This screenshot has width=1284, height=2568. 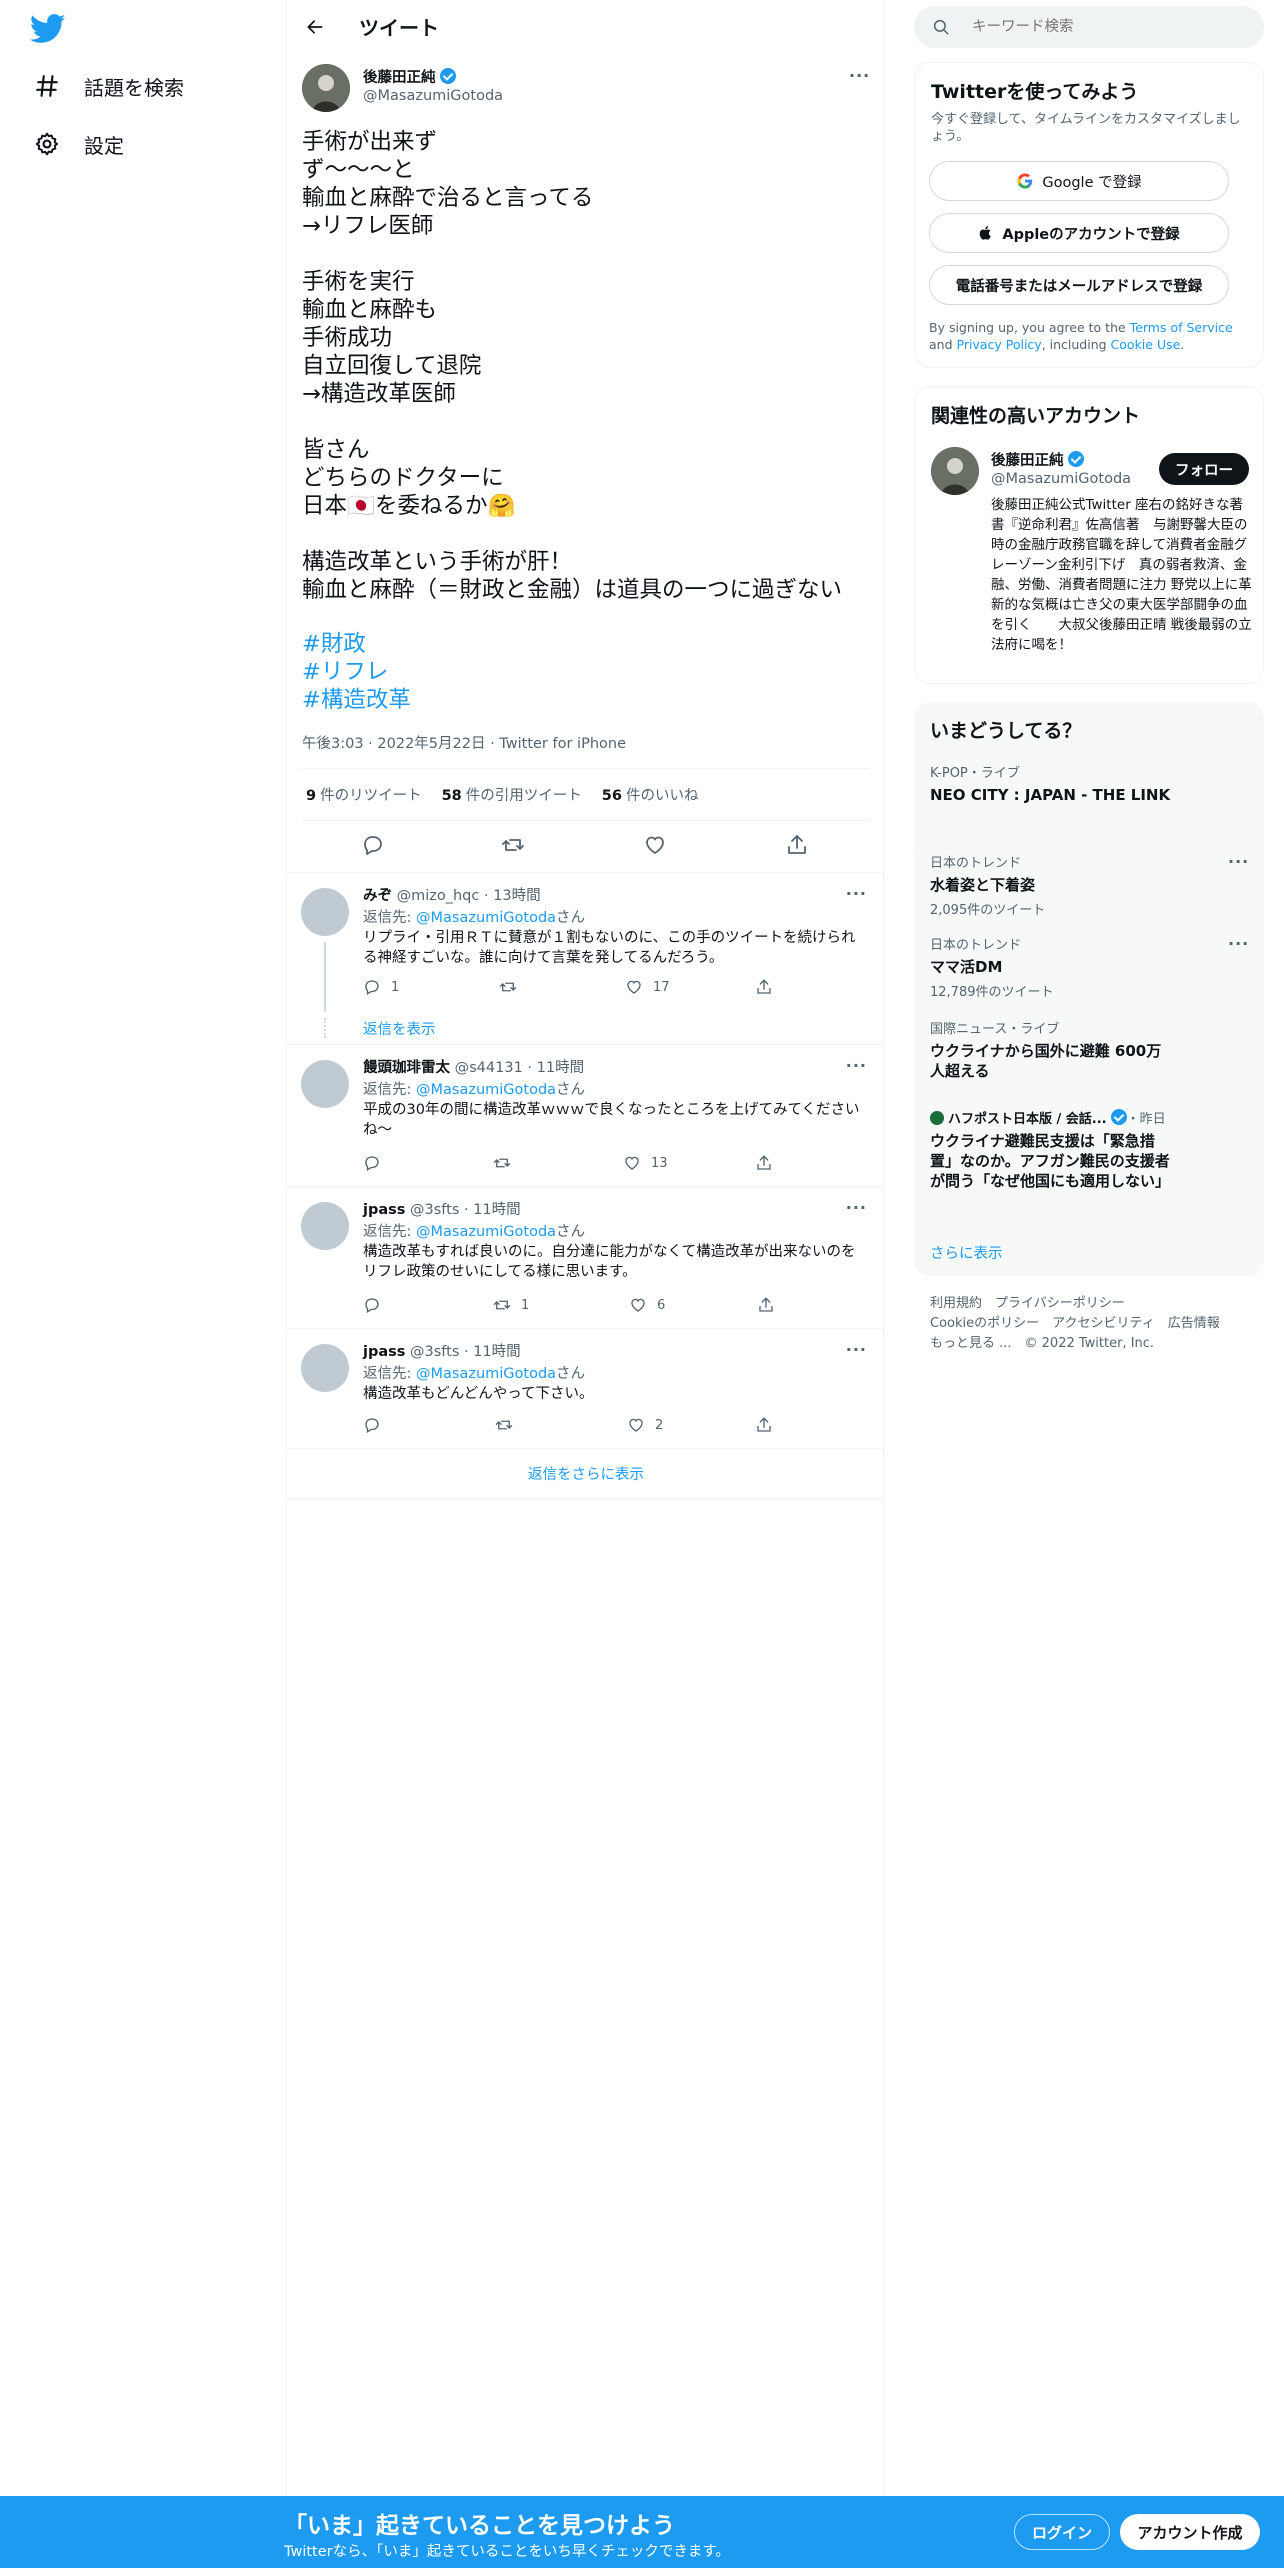 What do you see at coordinates (399, 1028) in the screenshot?
I see `show-replies-link: 返信を表示` at bounding box center [399, 1028].